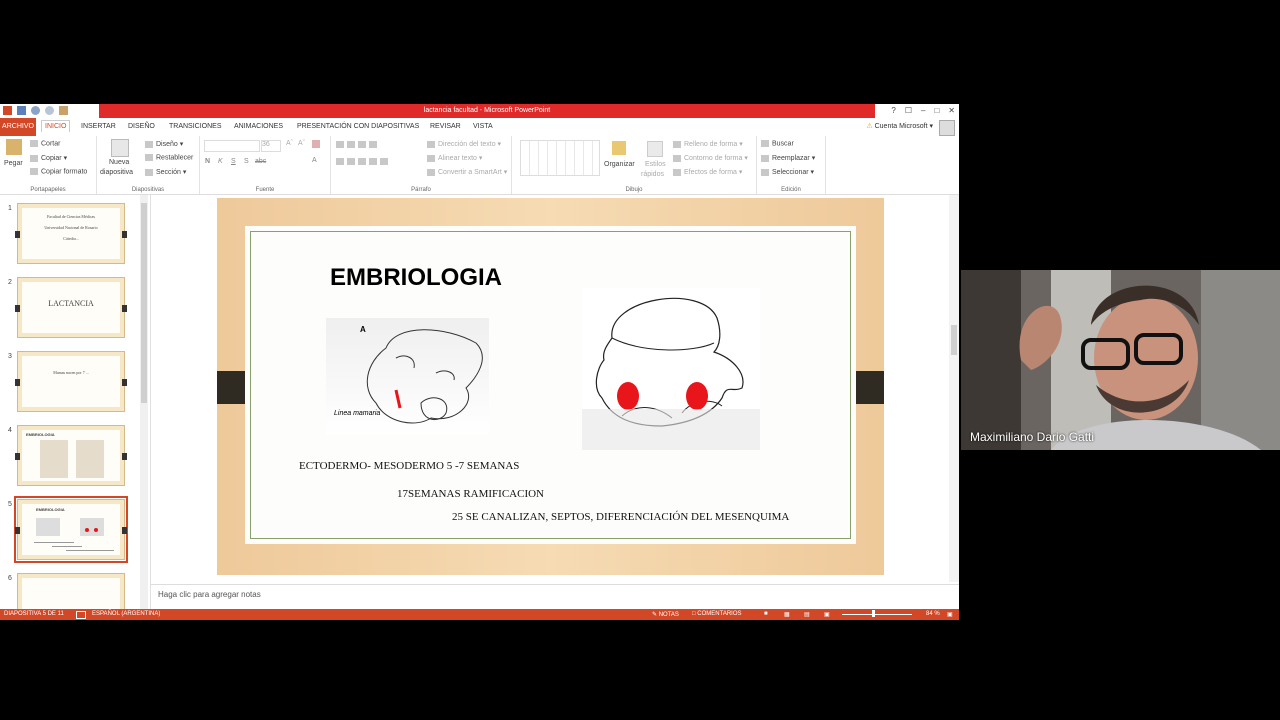  I want to click on powerpoint-logo-icon, so click(7, 110).